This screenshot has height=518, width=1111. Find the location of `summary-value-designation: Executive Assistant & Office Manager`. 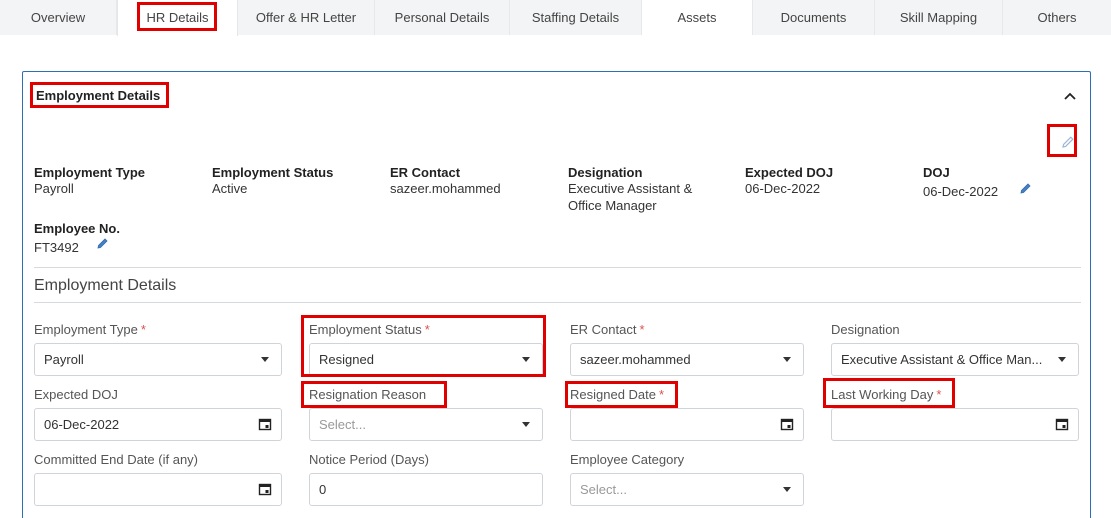

summary-value-designation: Executive Assistant & Office Manager is located at coordinates (630, 197).